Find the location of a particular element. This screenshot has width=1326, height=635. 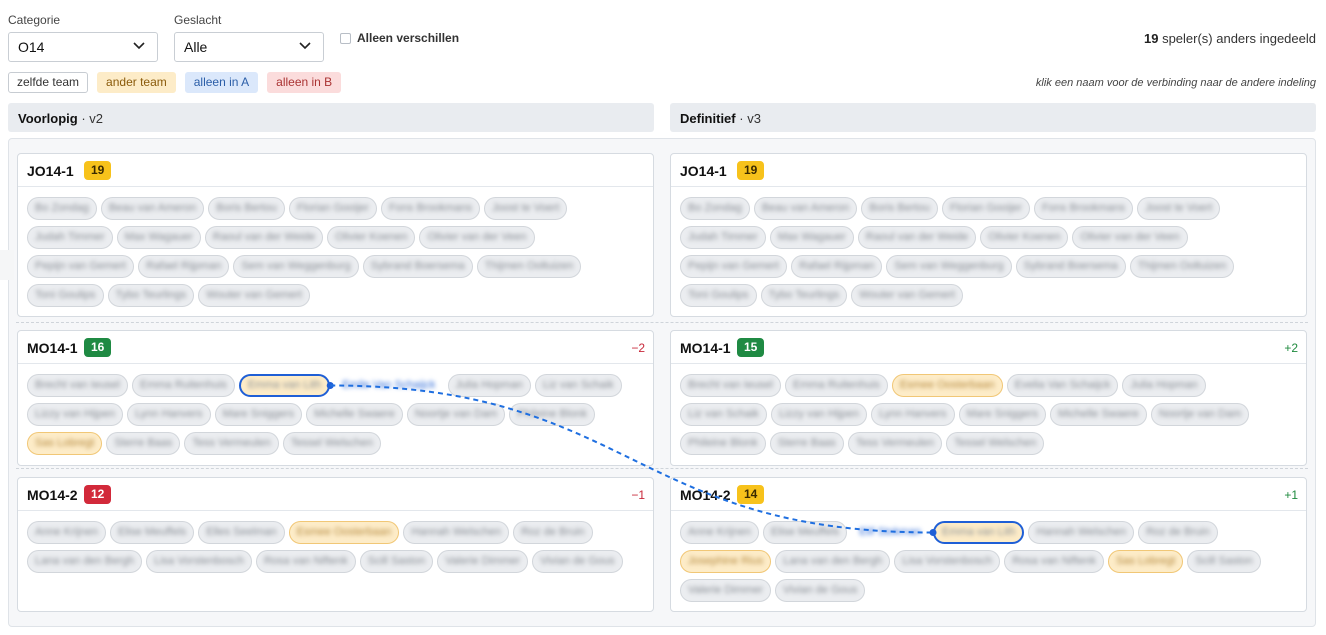

player-chip: Elif Stokman is located at coordinates (890, 532).